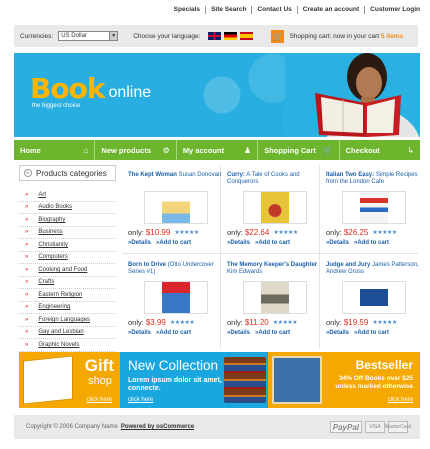 This screenshot has width=430, height=449. I want to click on product-price-row: only: $10.99 ★★★★★, so click(176, 232).